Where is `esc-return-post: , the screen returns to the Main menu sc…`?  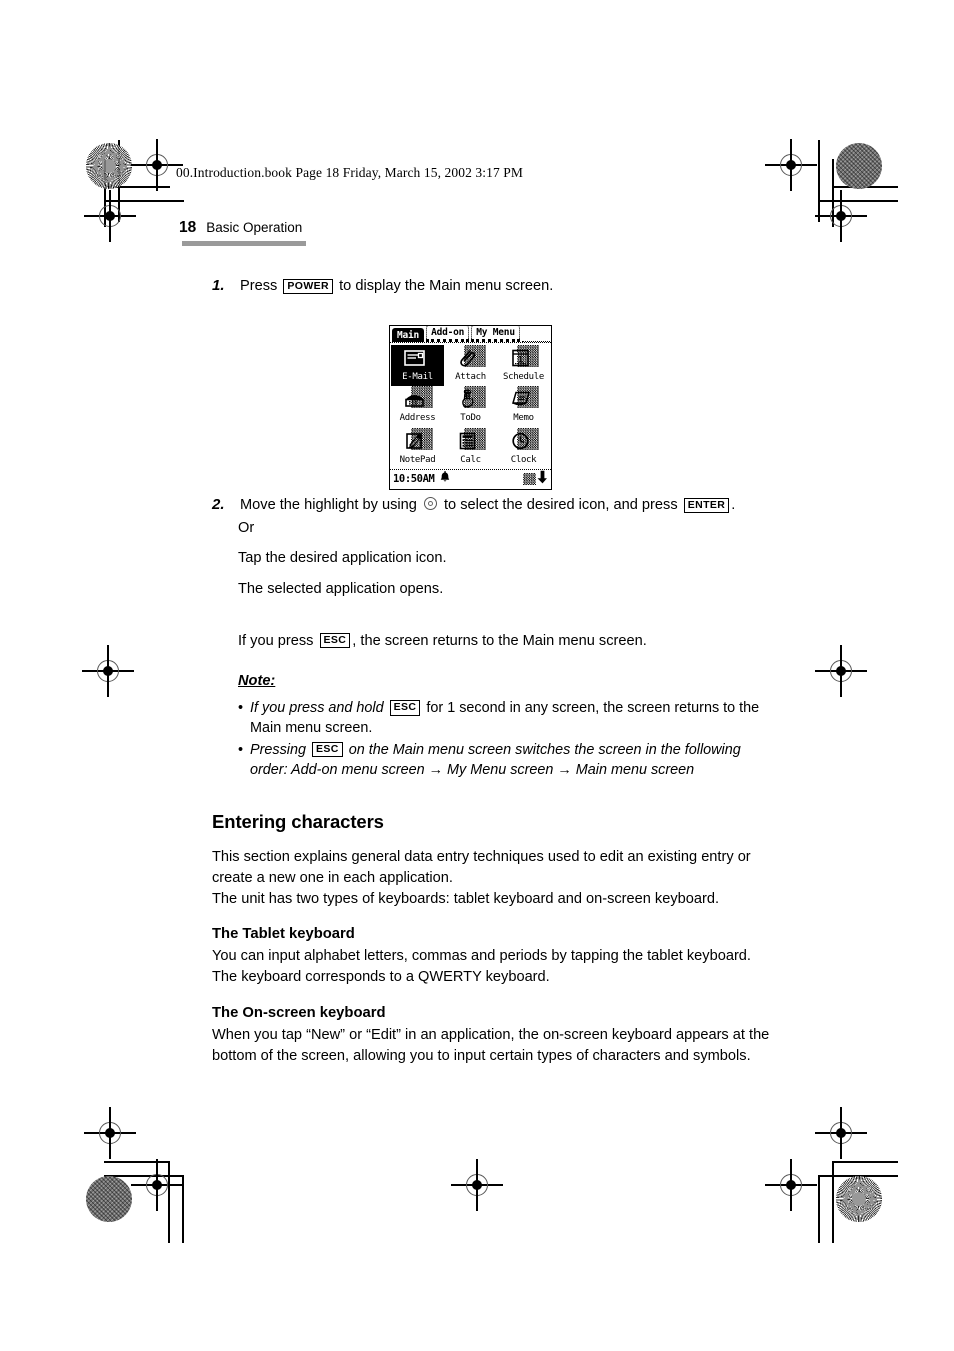
esc-return-post: , the screen returns to the Main menu sc… is located at coordinates (499, 640).